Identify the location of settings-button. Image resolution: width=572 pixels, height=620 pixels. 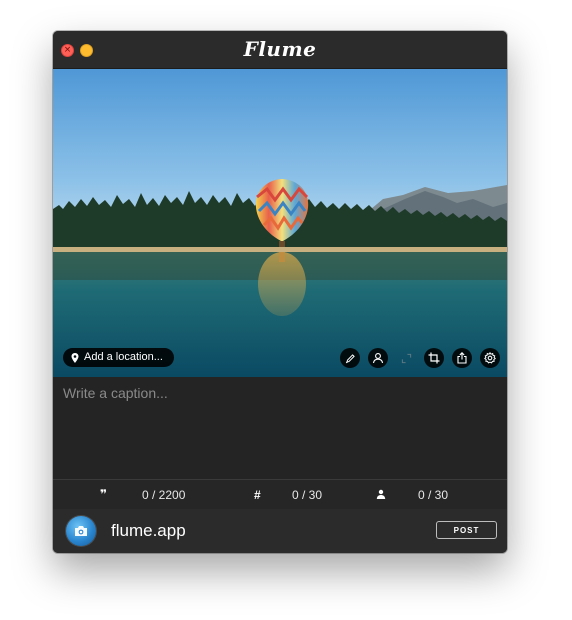
(490, 358).